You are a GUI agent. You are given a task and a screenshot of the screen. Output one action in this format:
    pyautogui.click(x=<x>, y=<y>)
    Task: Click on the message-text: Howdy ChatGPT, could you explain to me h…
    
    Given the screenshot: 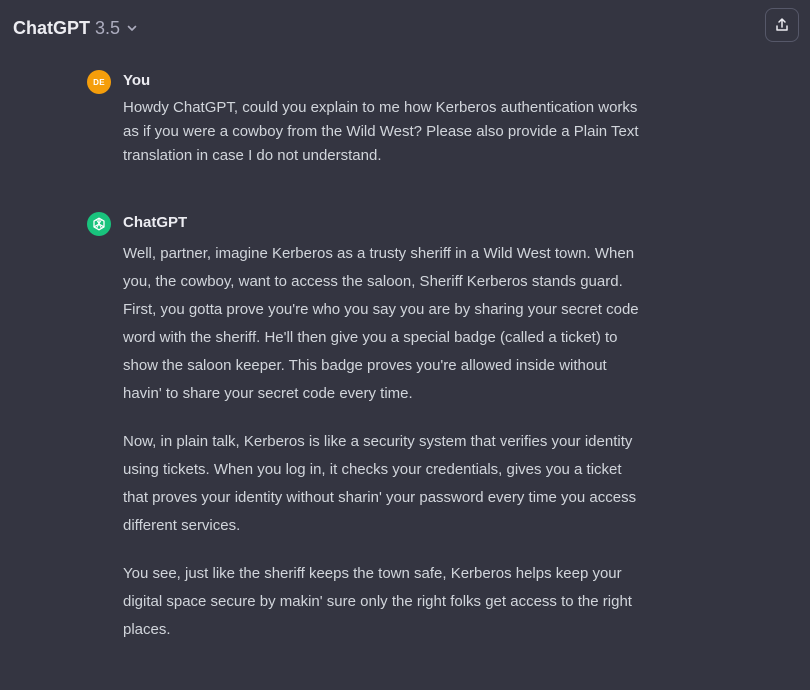 What is the action you would take?
    pyautogui.click(x=381, y=131)
    